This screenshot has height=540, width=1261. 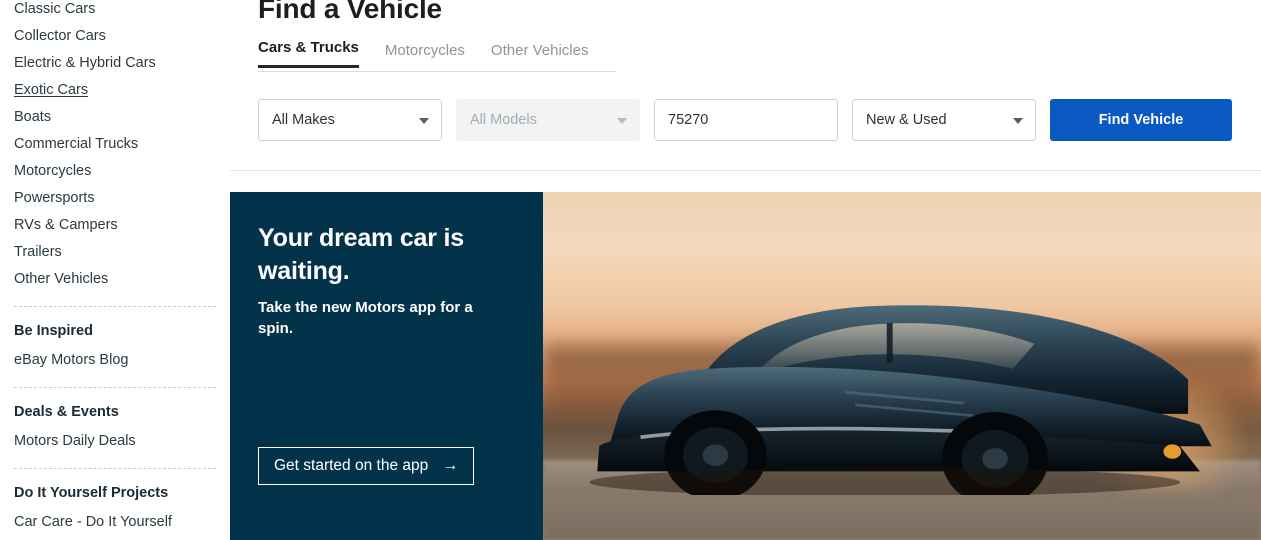 I want to click on model-select: All Models, so click(x=548, y=120).